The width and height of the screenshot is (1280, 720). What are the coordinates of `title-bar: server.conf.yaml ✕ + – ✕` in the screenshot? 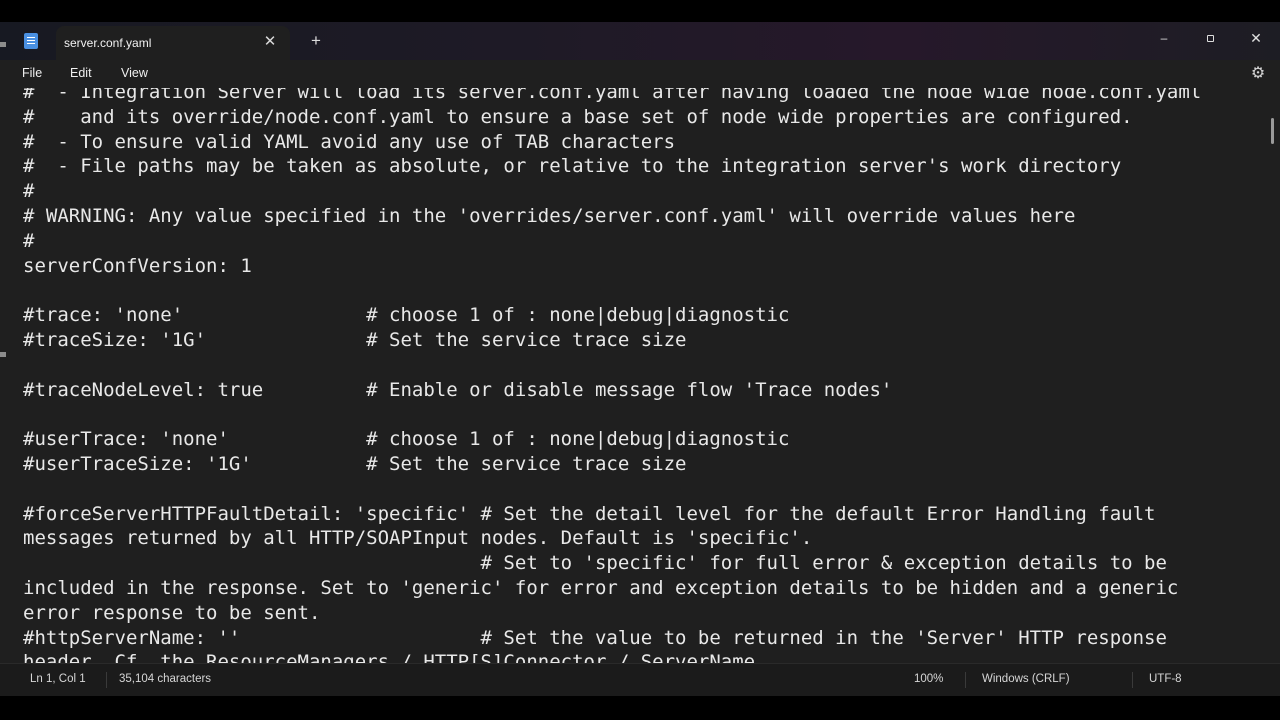 It's located at (640, 41).